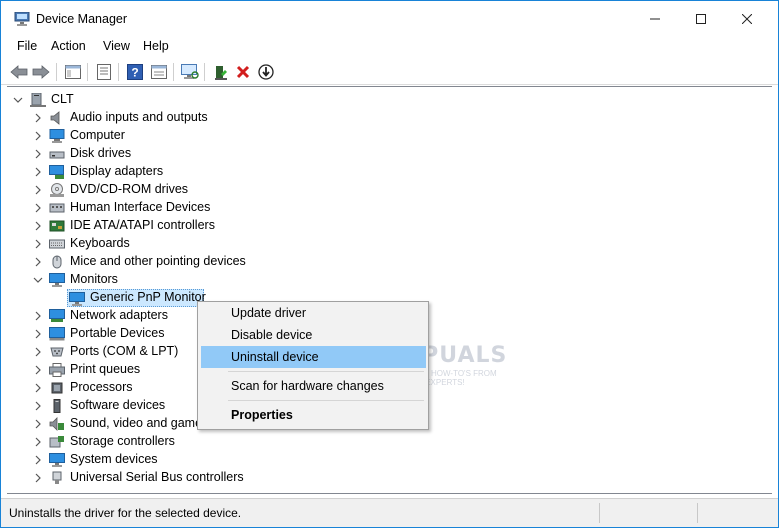 The width and height of the screenshot is (779, 528). Describe the element at coordinates (57, 352) in the screenshot. I see `port-icon` at that location.